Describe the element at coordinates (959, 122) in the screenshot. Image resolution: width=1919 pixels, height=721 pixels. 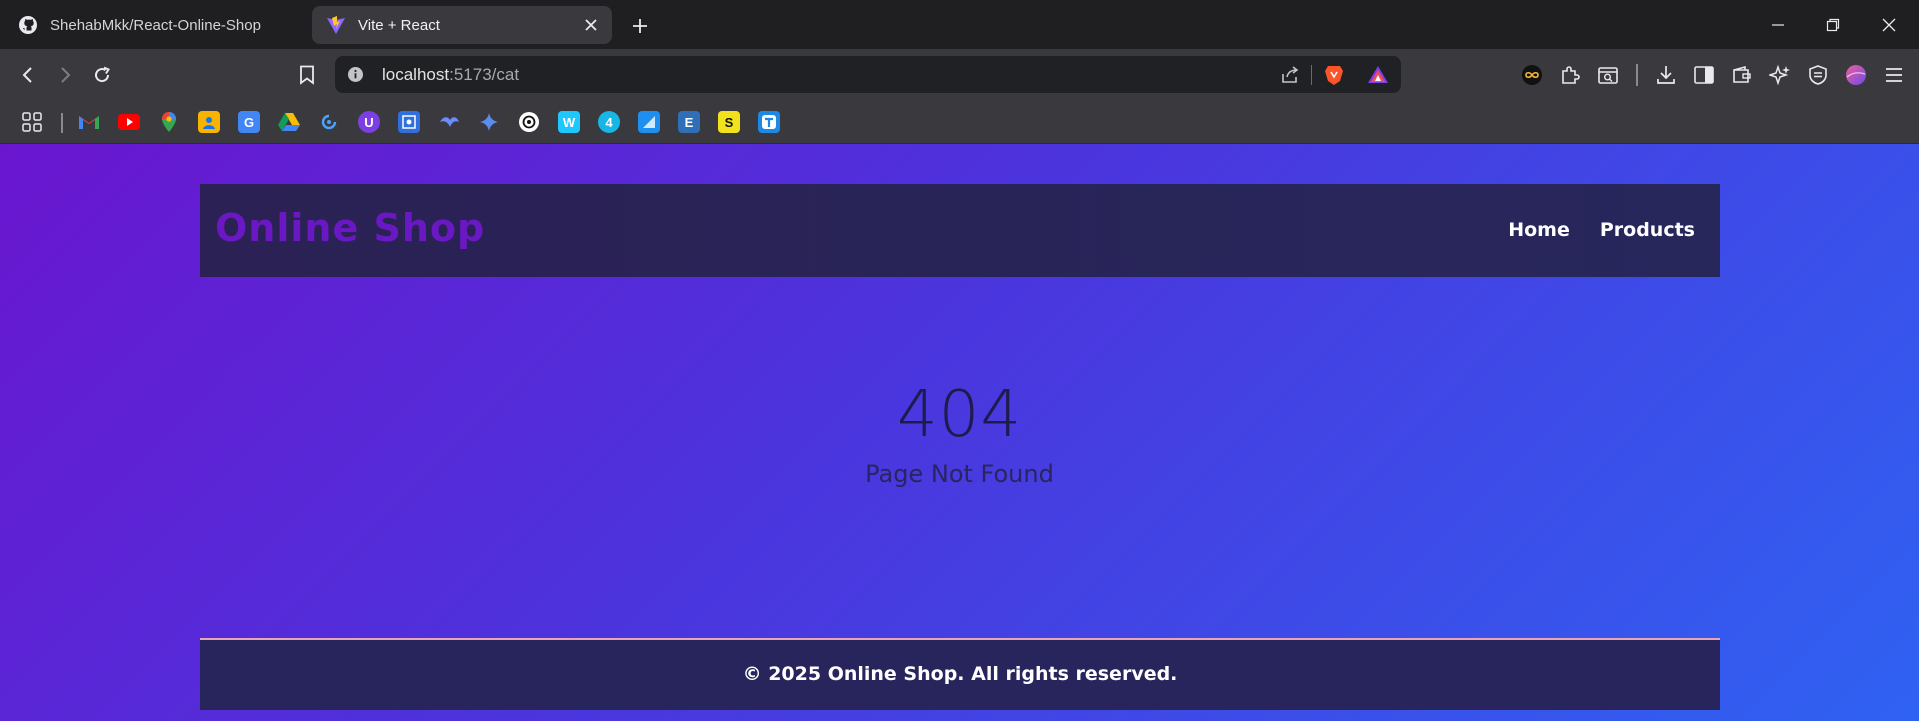
I see `bookmarks-bar: G U W 4 E S` at that location.